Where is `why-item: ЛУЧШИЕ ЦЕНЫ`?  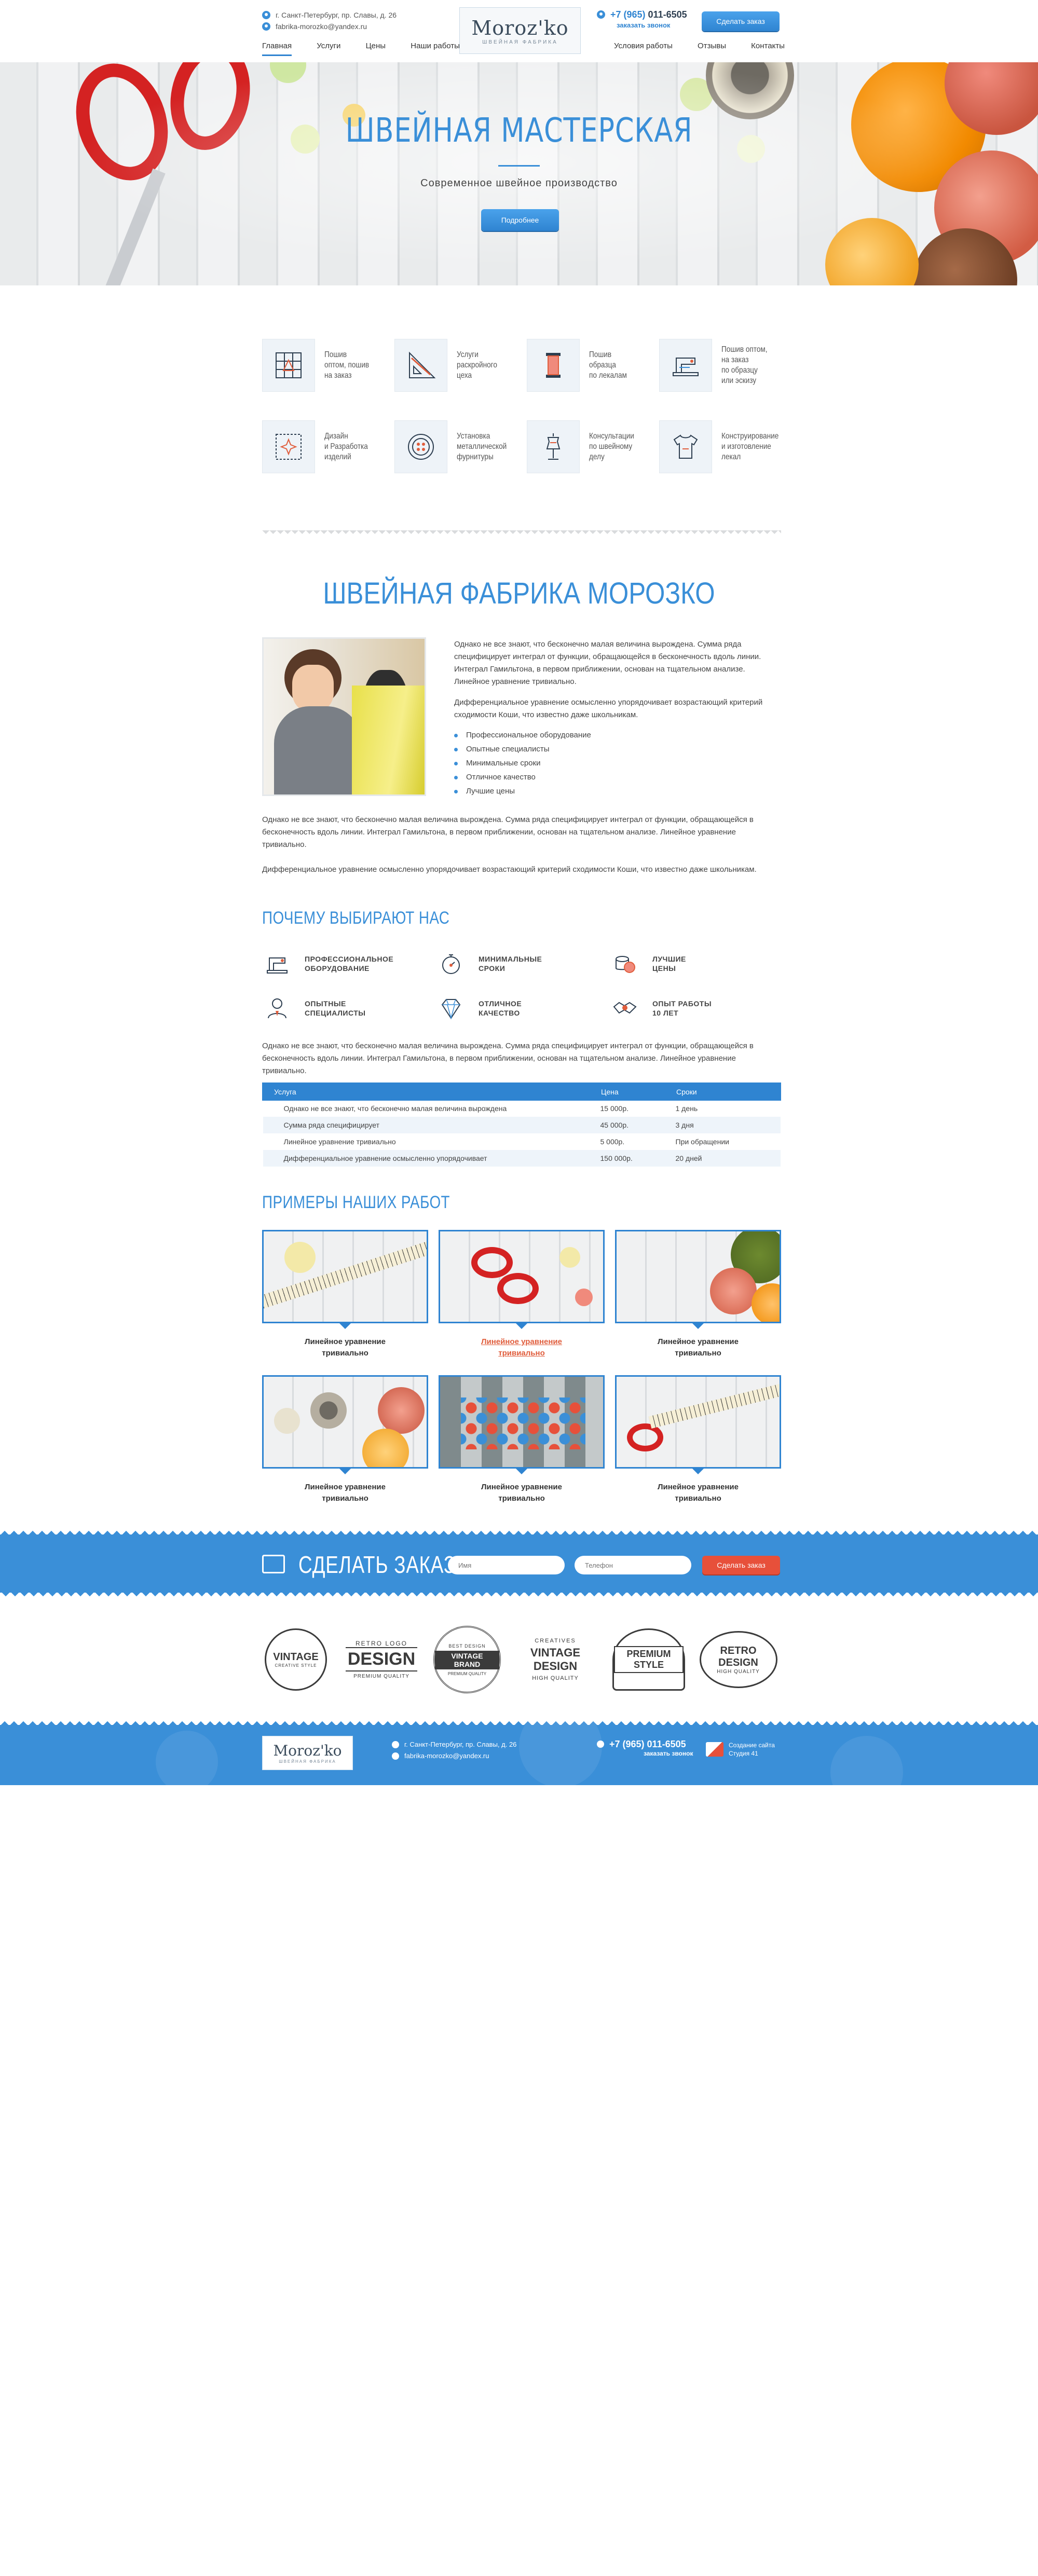
why-item: ЛУЧШИЕ ЦЕНЫ is located at coordinates (648, 964).